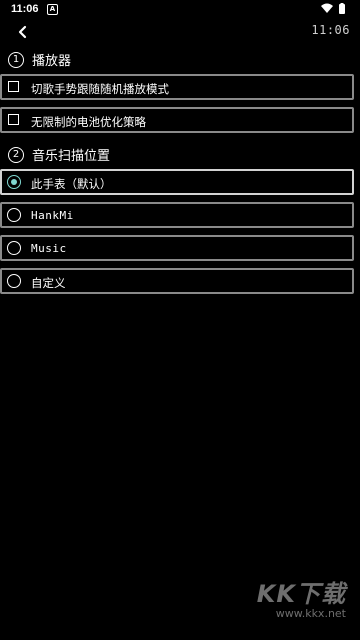 The height and width of the screenshot is (640, 360). I want to click on section-number: 2, so click(16, 154).